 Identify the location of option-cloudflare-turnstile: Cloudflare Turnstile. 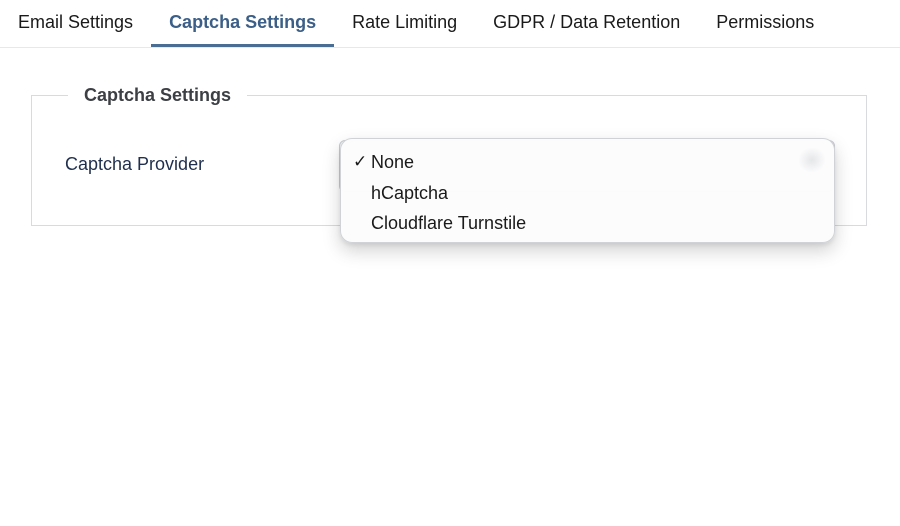
(587, 223).